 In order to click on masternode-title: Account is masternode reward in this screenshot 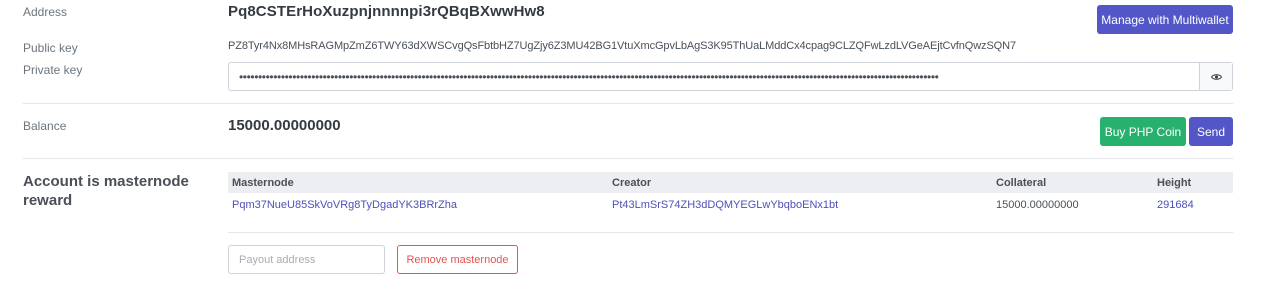, I will do `click(106, 191)`.